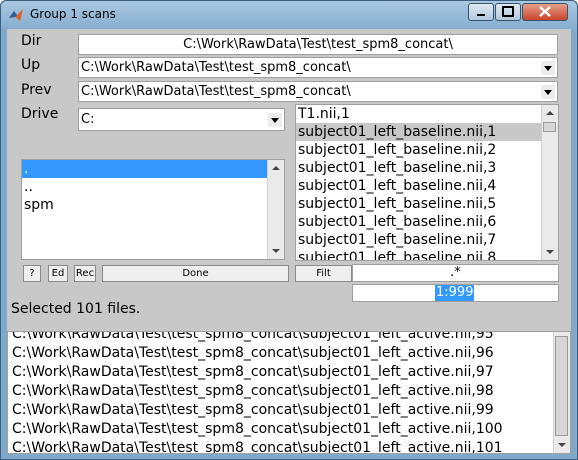 The image size is (578, 460). What do you see at coordinates (427, 186) in the screenshot?
I see `file-item: subject01_left_baseline.nii,4` at bounding box center [427, 186].